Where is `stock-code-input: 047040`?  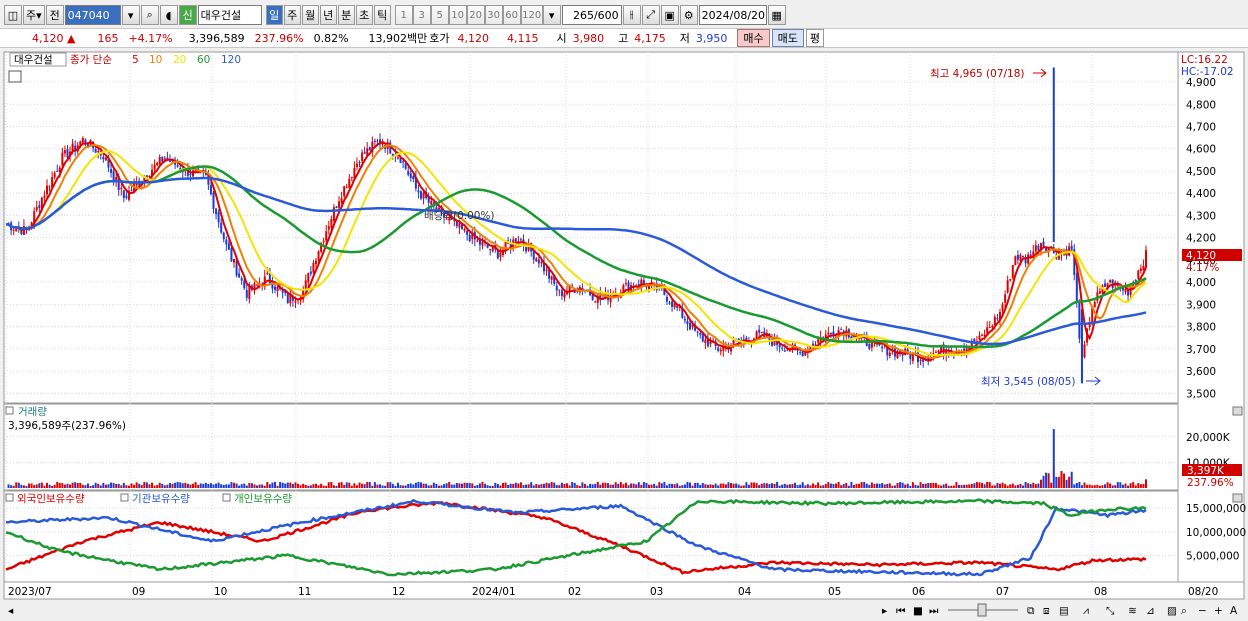
stock-code-input: 047040 is located at coordinates (92, 15).